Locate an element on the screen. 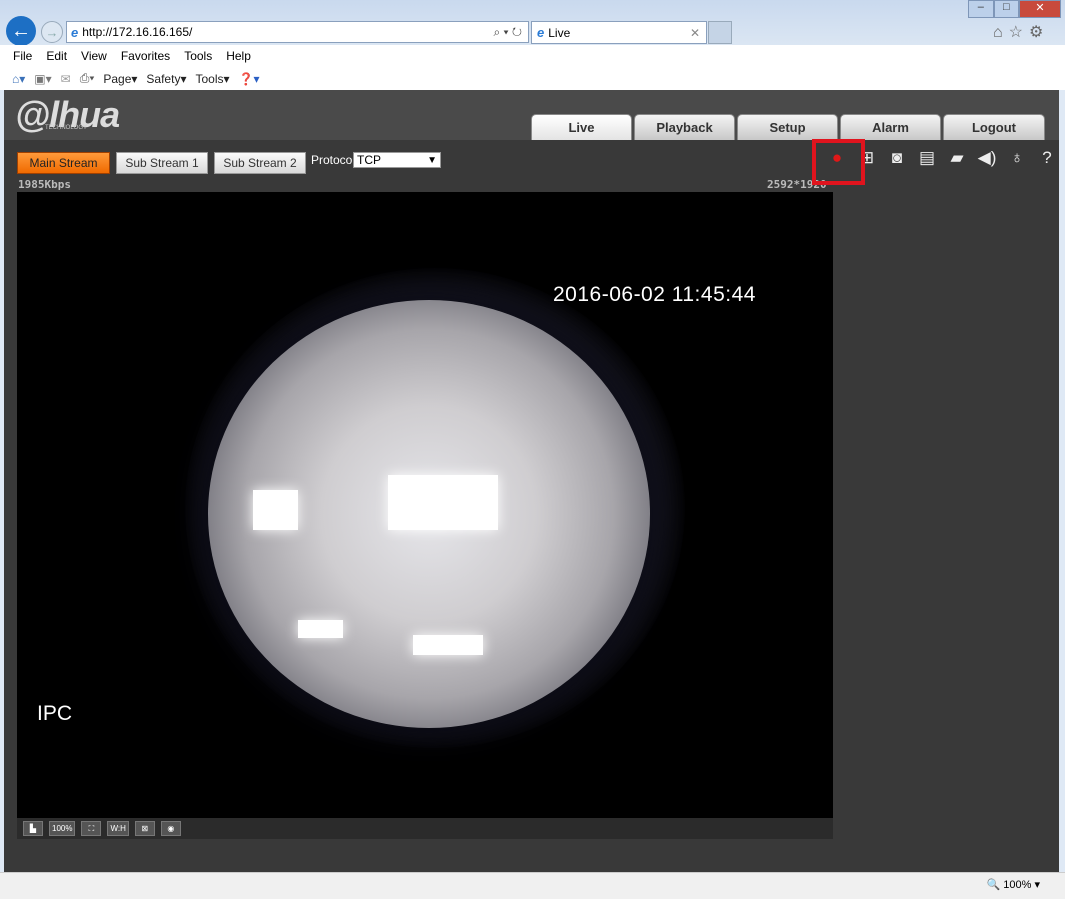 The height and width of the screenshot is (899, 1065). menu-view: View is located at coordinates (94, 56).